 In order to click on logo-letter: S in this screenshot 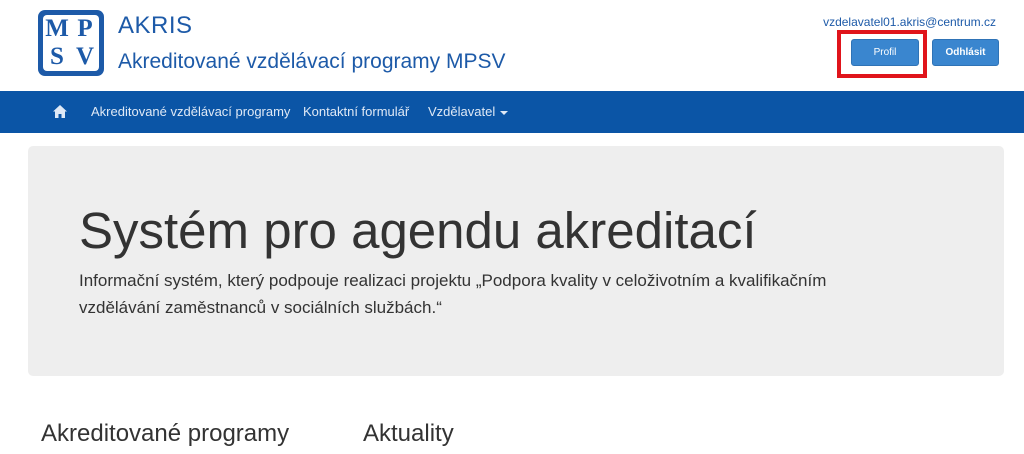, I will do `click(57, 56)`.